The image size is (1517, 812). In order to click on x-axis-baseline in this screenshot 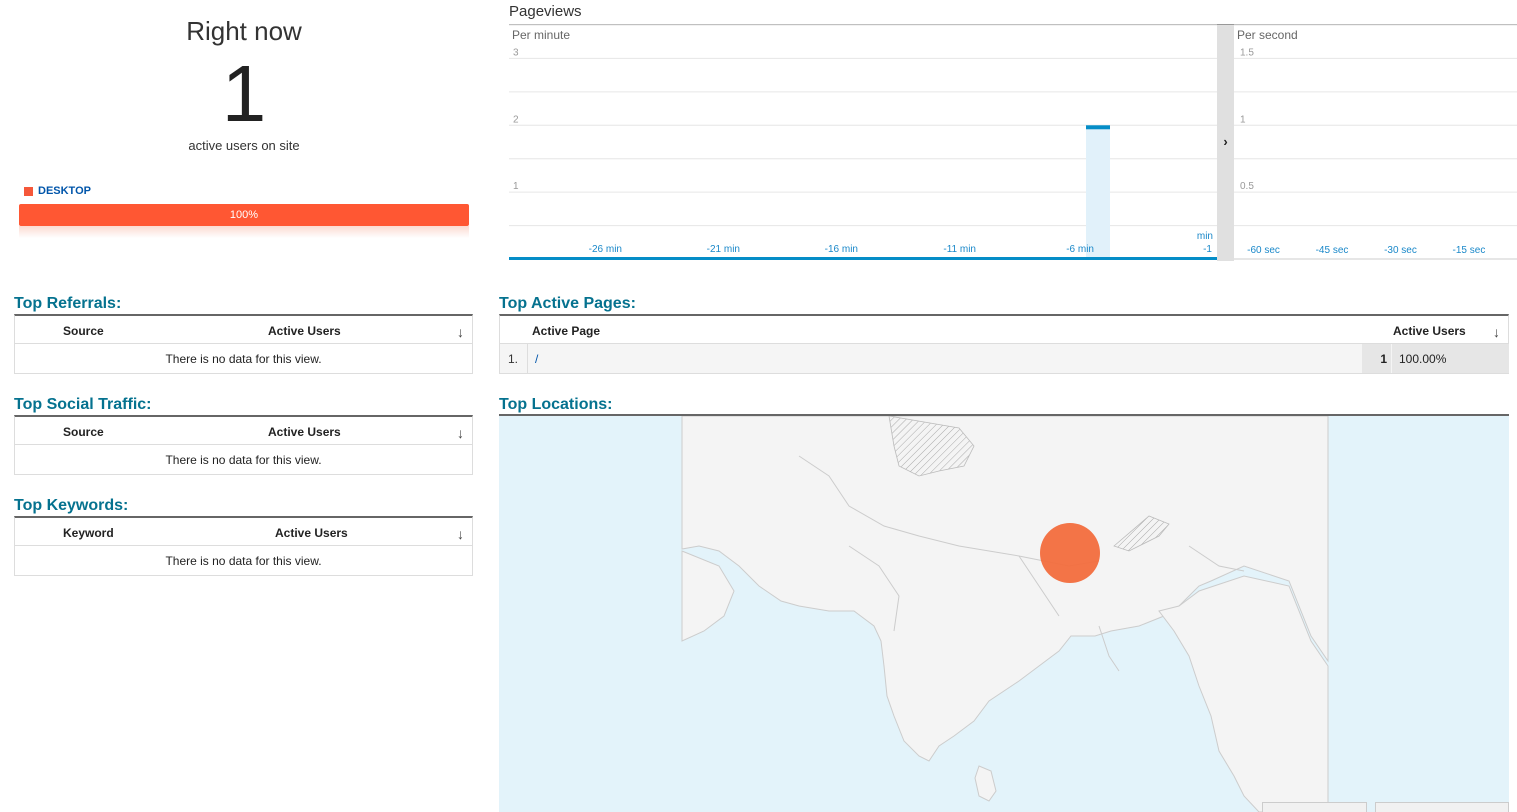, I will do `click(863, 258)`.